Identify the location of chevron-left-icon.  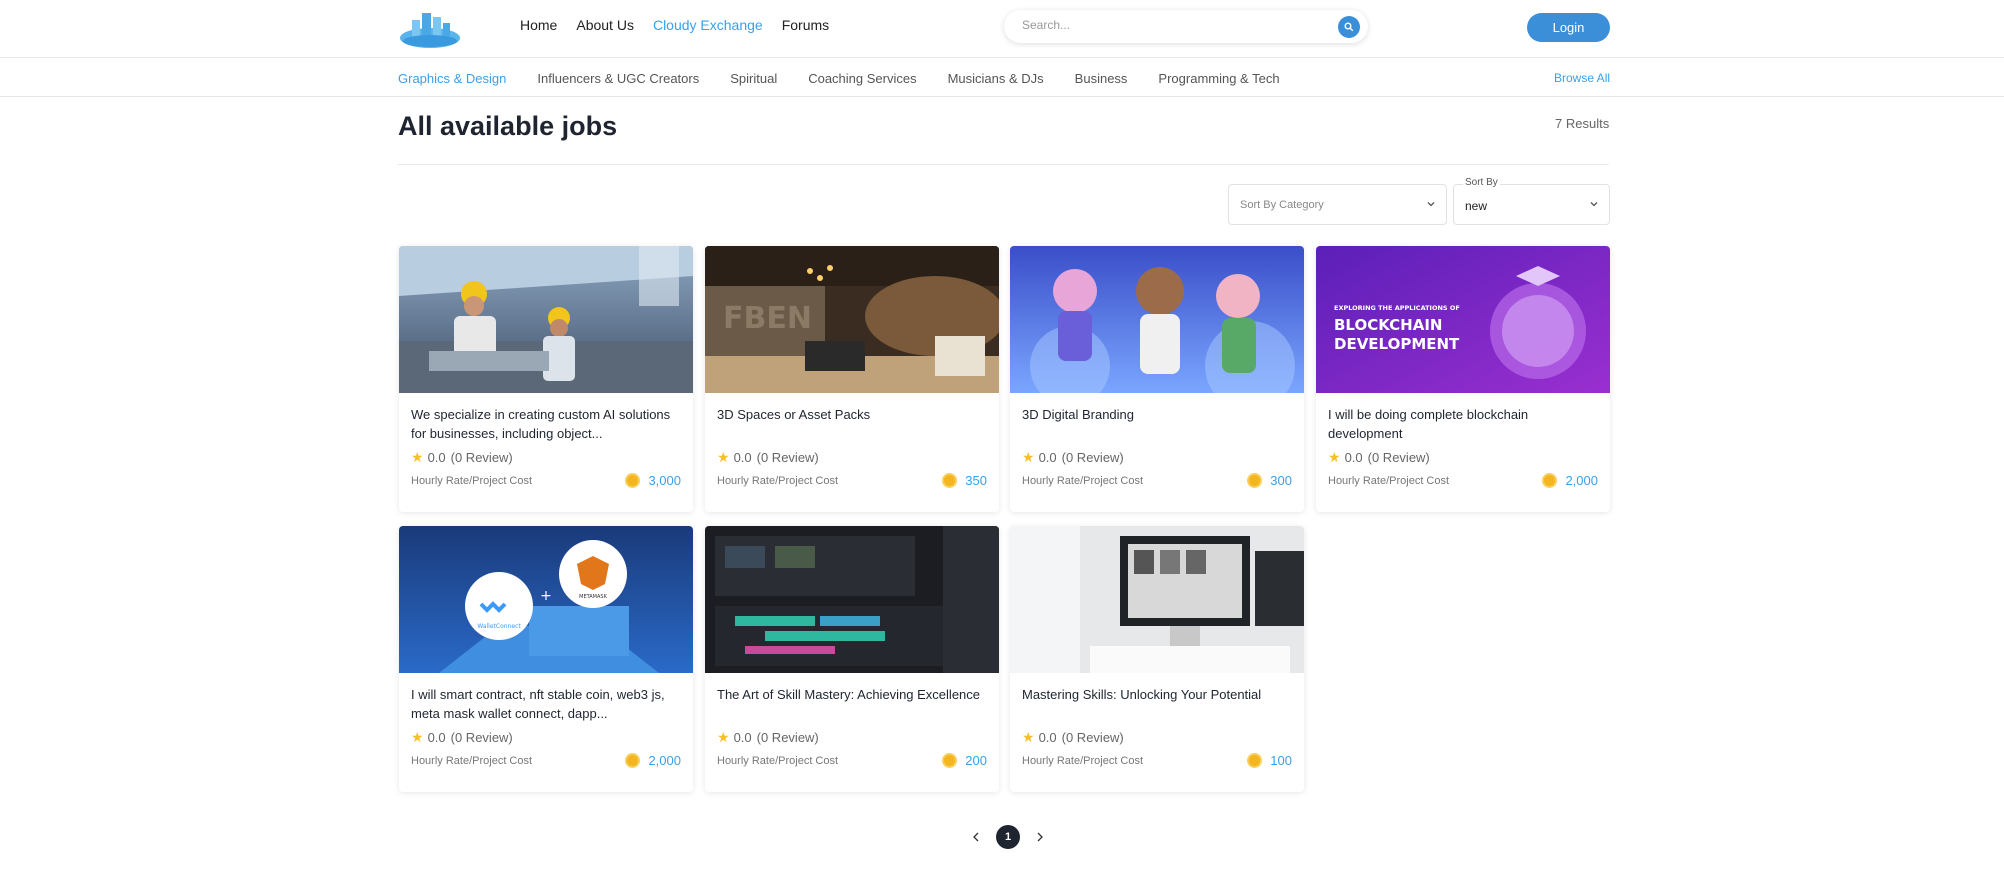
(976, 837).